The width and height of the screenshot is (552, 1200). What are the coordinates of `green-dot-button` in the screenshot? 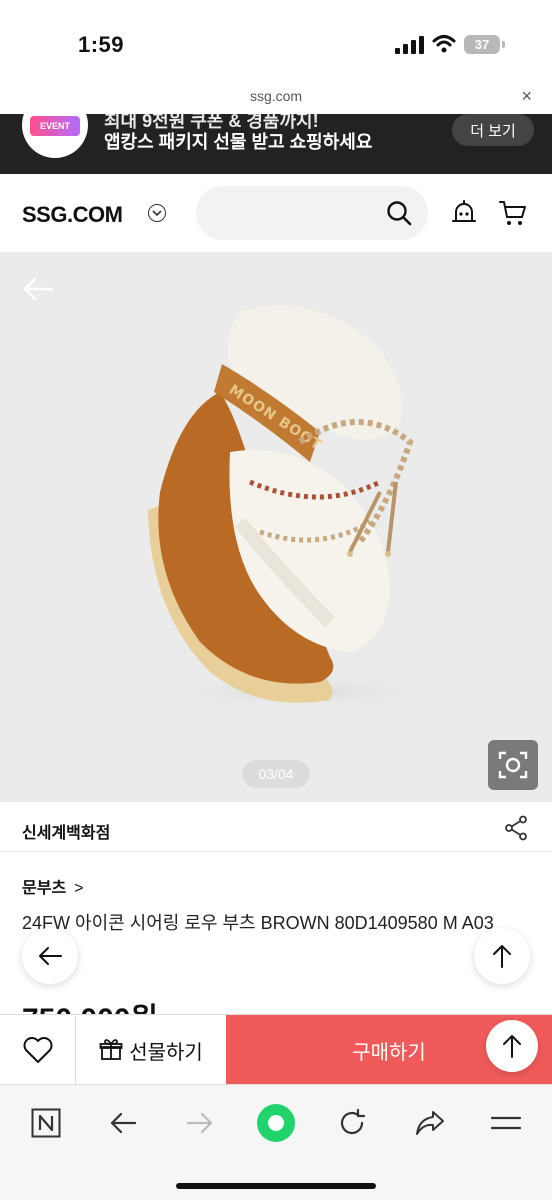 It's located at (276, 1123).